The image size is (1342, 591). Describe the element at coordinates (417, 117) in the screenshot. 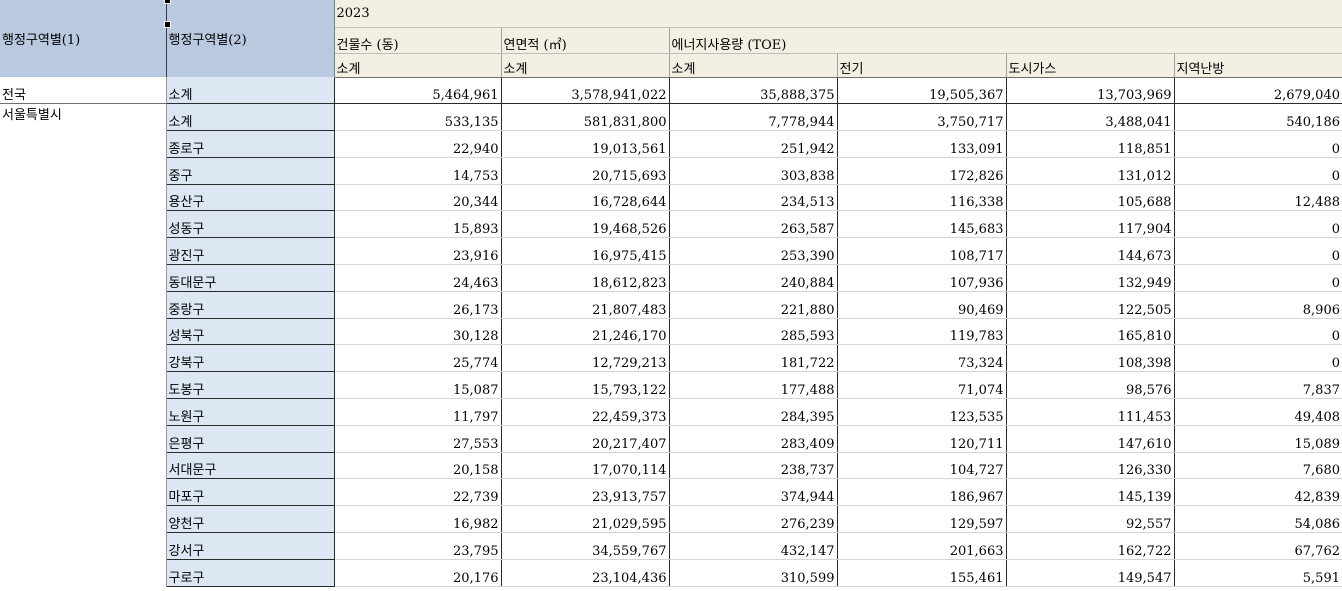

I see `value-cell: 533,135` at that location.